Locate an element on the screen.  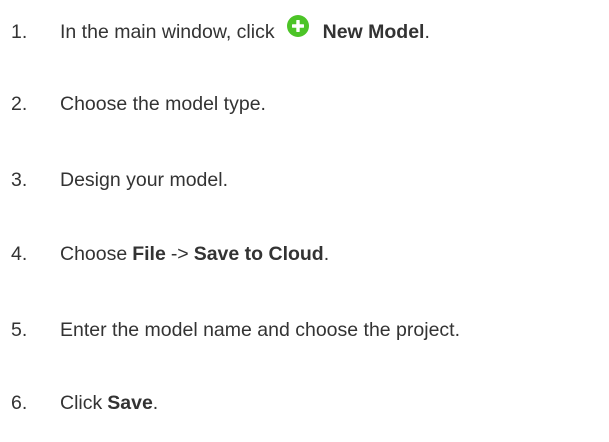
plus-circle-icon is located at coordinates (297, 26).